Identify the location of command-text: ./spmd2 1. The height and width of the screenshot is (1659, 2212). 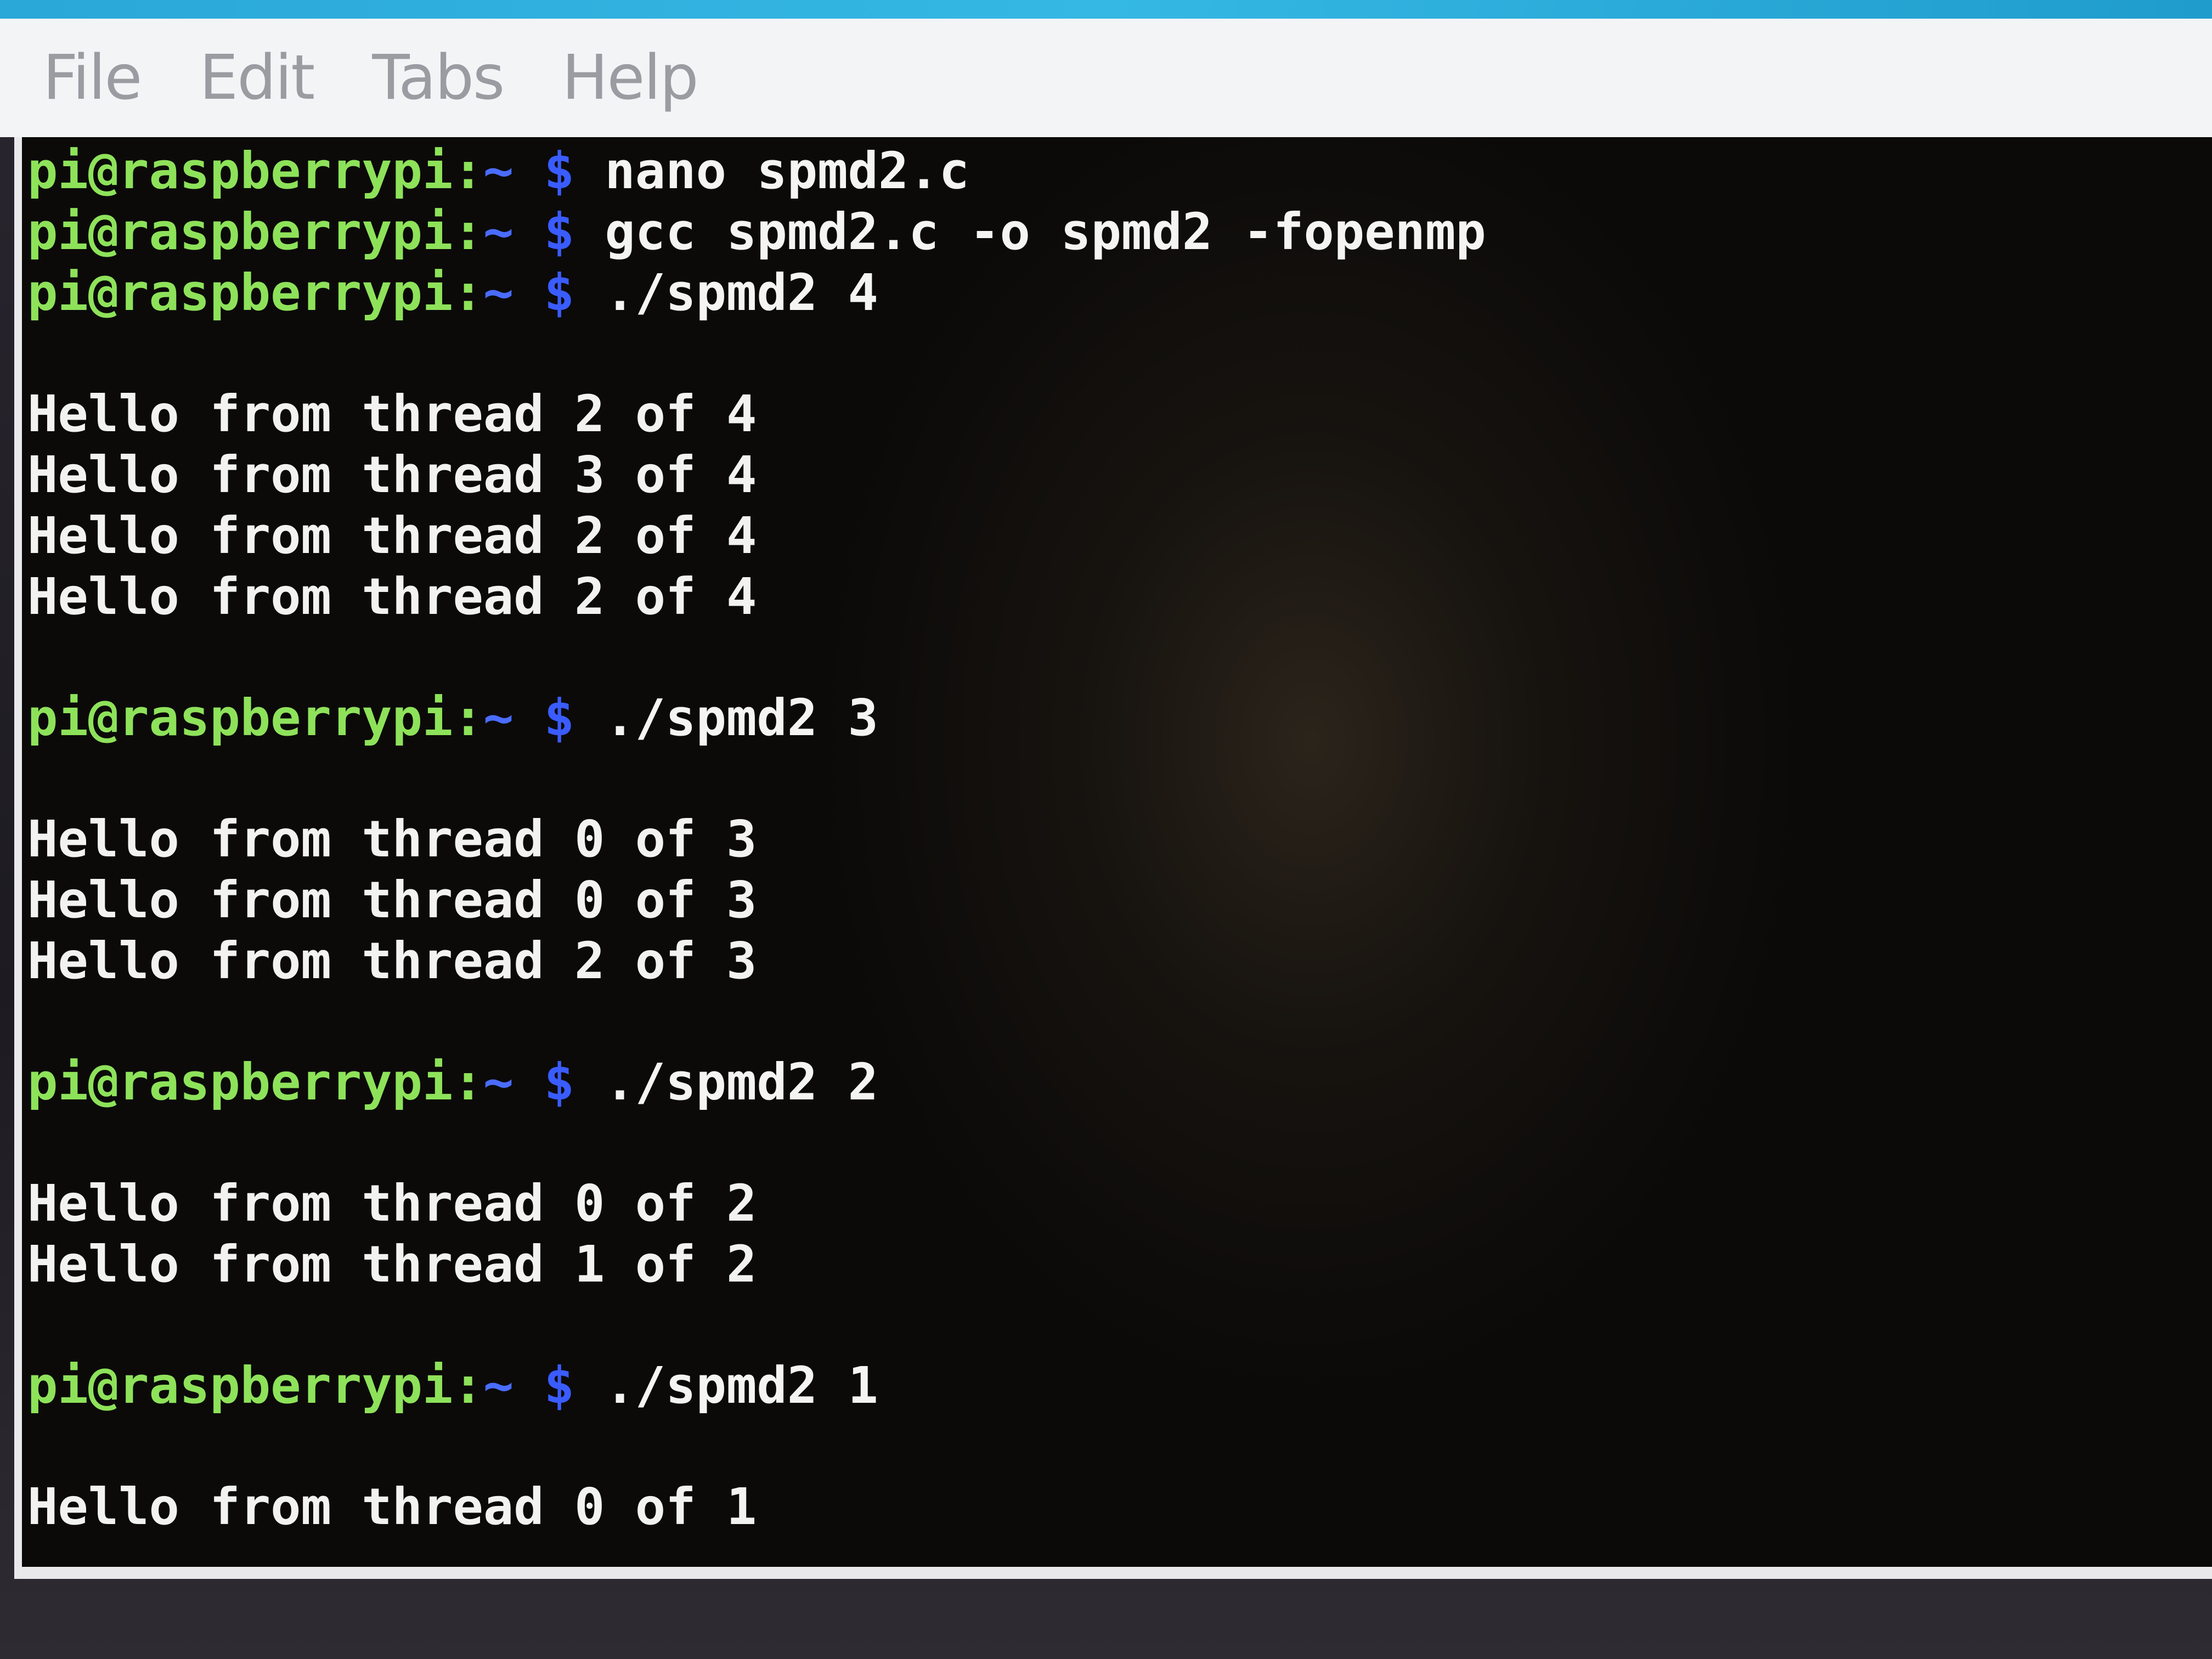
(742, 1386).